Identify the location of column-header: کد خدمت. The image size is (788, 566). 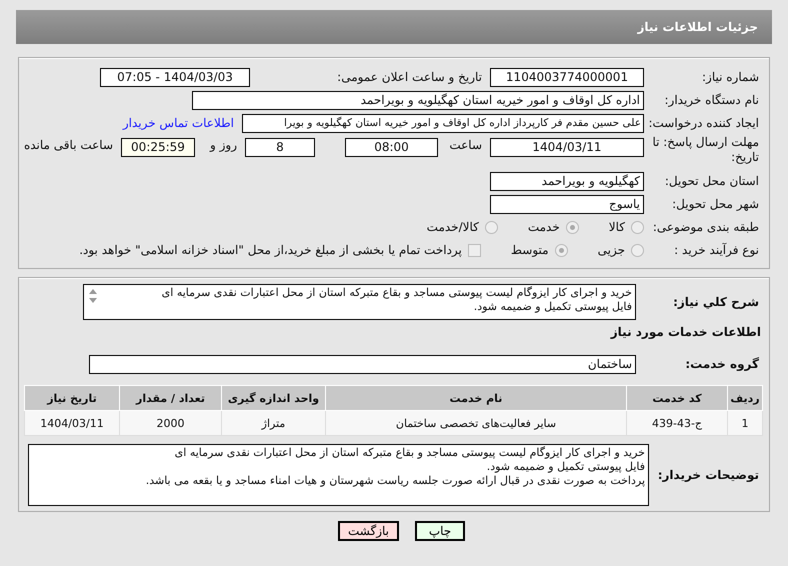
(677, 398).